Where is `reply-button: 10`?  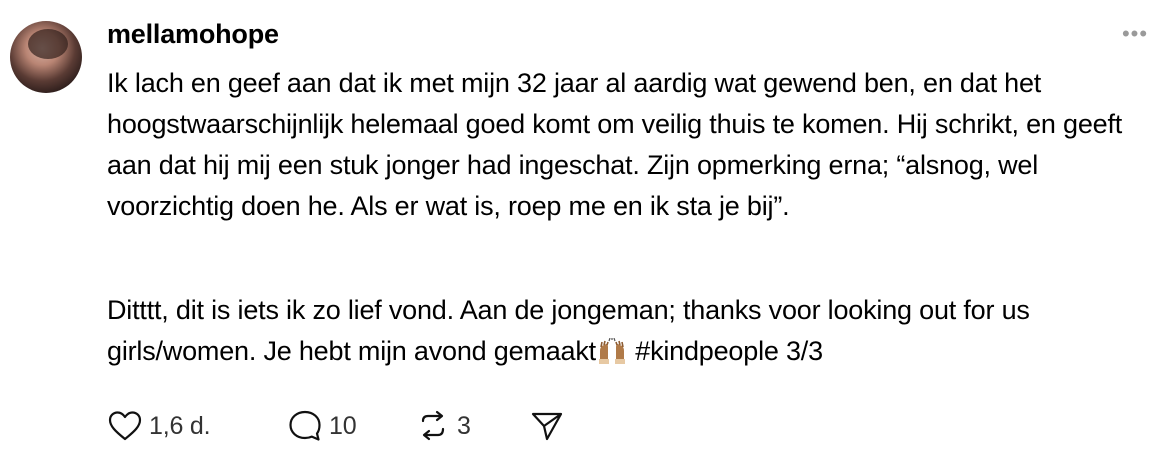
reply-button: 10 is located at coordinates (351, 426).